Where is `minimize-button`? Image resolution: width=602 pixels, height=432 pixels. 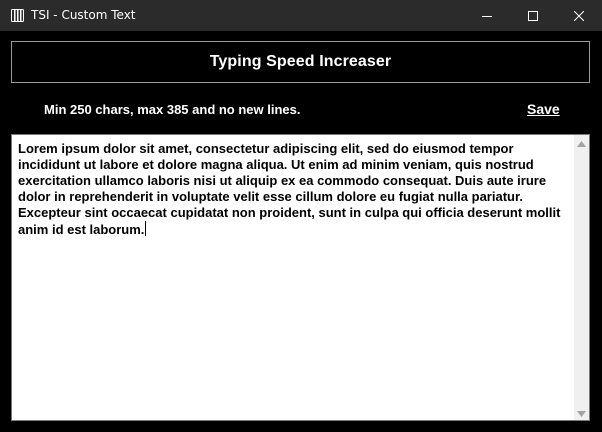 minimize-button is located at coordinates (487, 15).